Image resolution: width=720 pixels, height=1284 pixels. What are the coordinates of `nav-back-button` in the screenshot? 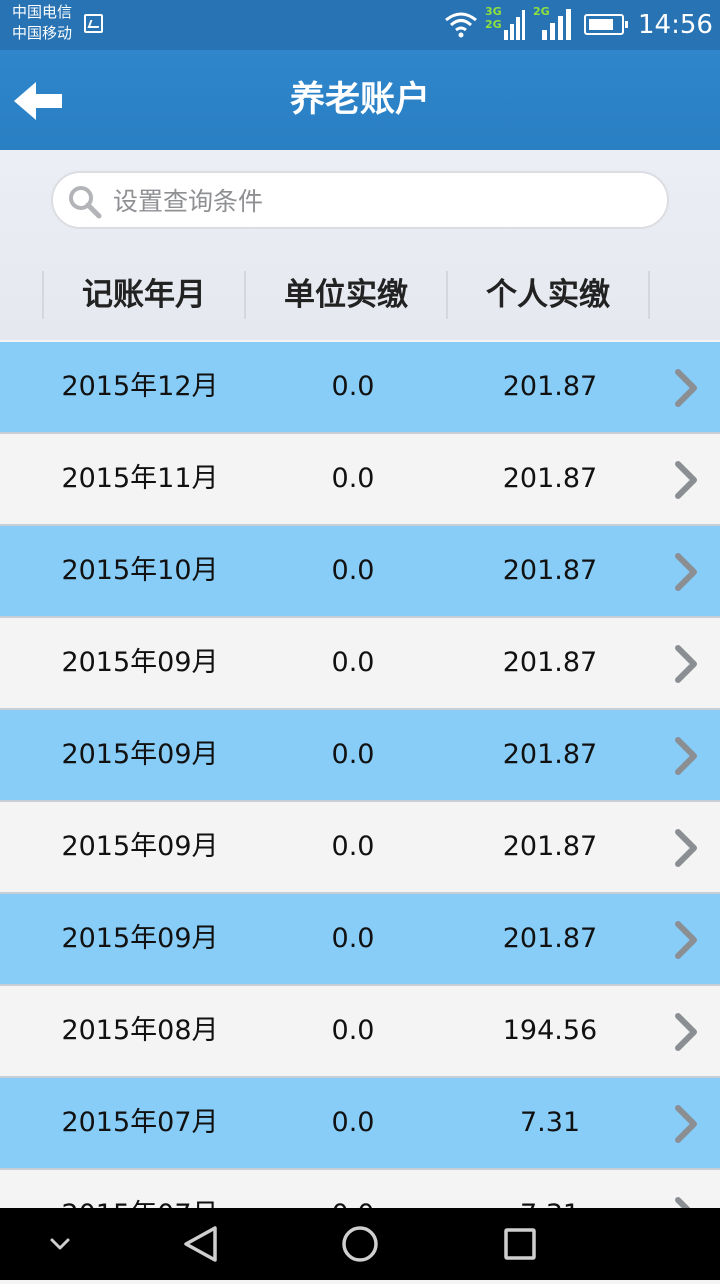 It's located at (200, 1244).